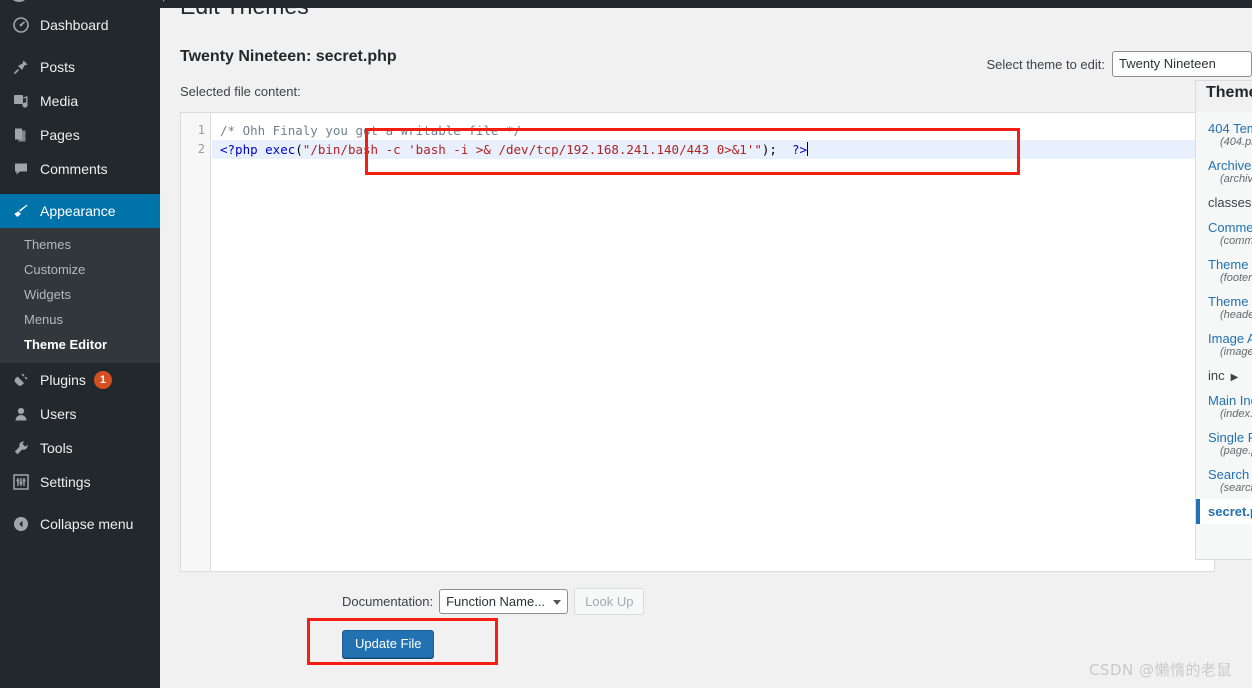 The width and height of the screenshot is (1252, 688). Describe the element at coordinates (74, 25) in the screenshot. I see `sidebar-label-dashboard: Dashboard` at that location.